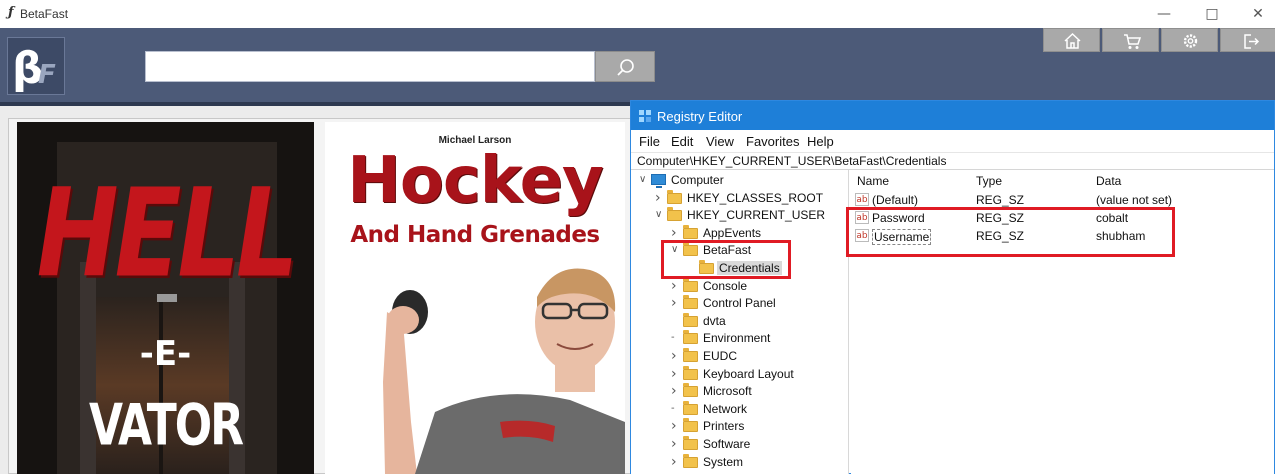 The height and width of the screenshot is (474, 1275). I want to click on search-button, so click(625, 66).